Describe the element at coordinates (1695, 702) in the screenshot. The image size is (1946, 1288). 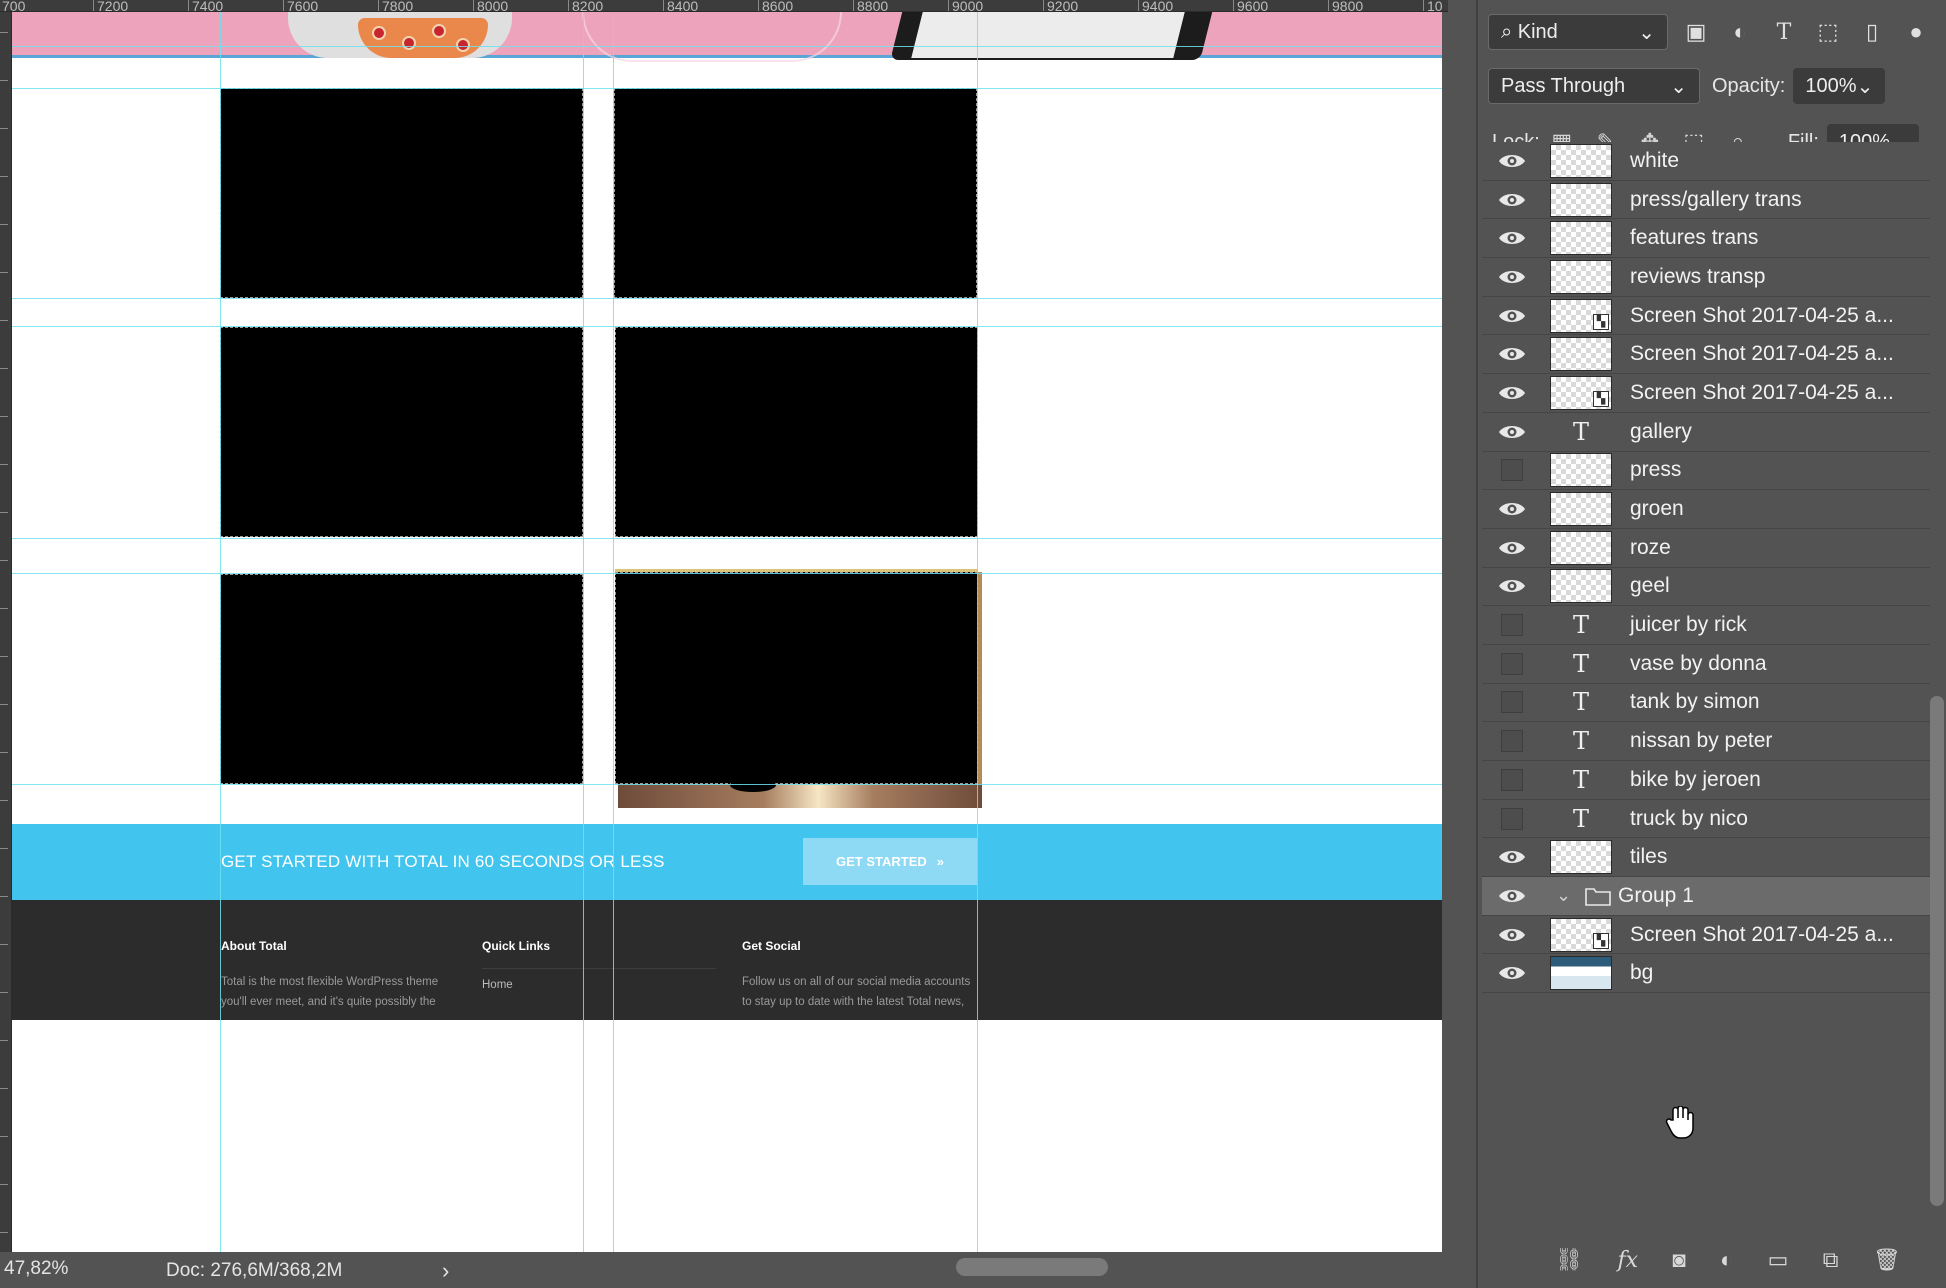
I see `layer-name: tank by simon` at that location.